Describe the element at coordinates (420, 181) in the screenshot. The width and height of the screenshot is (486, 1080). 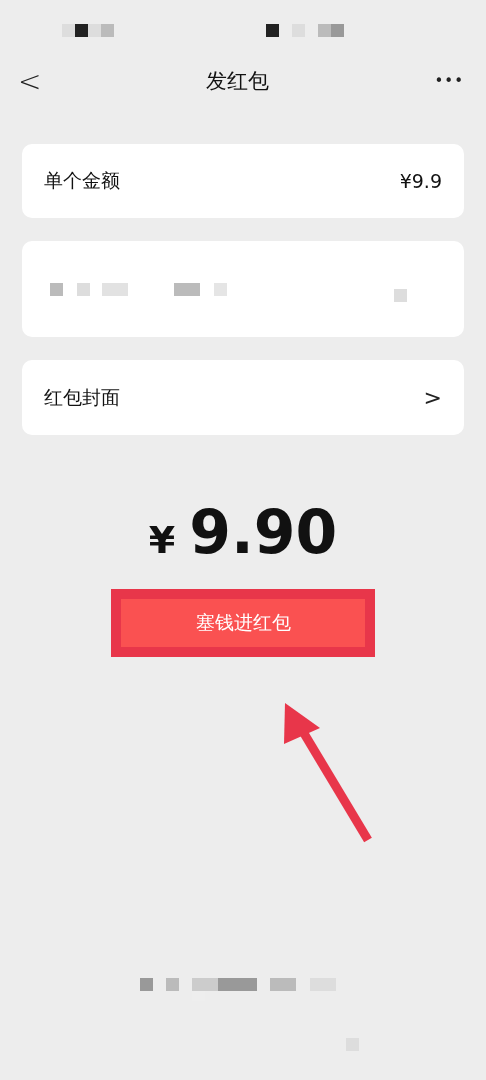
I see `amount-input: ¥9.9` at that location.